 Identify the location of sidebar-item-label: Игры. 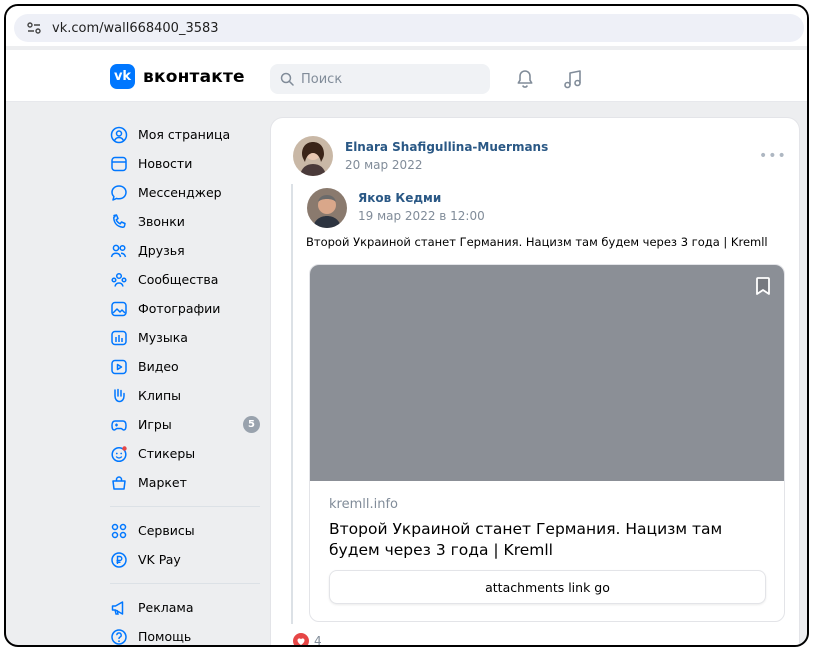
(155, 424).